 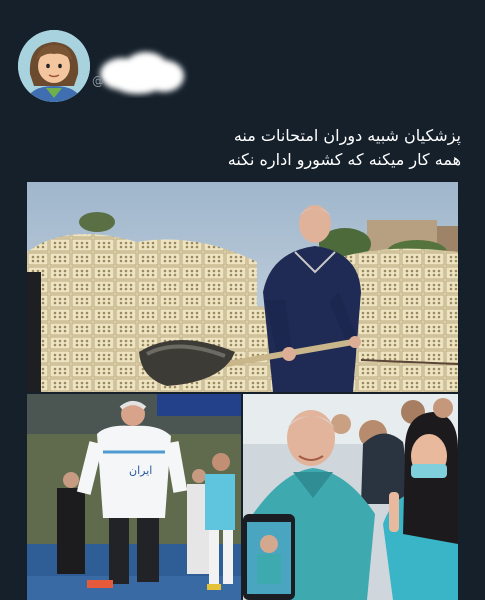 What do you see at coordinates (142, 73) in the screenshot?
I see `redacted-name-blur` at bounding box center [142, 73].